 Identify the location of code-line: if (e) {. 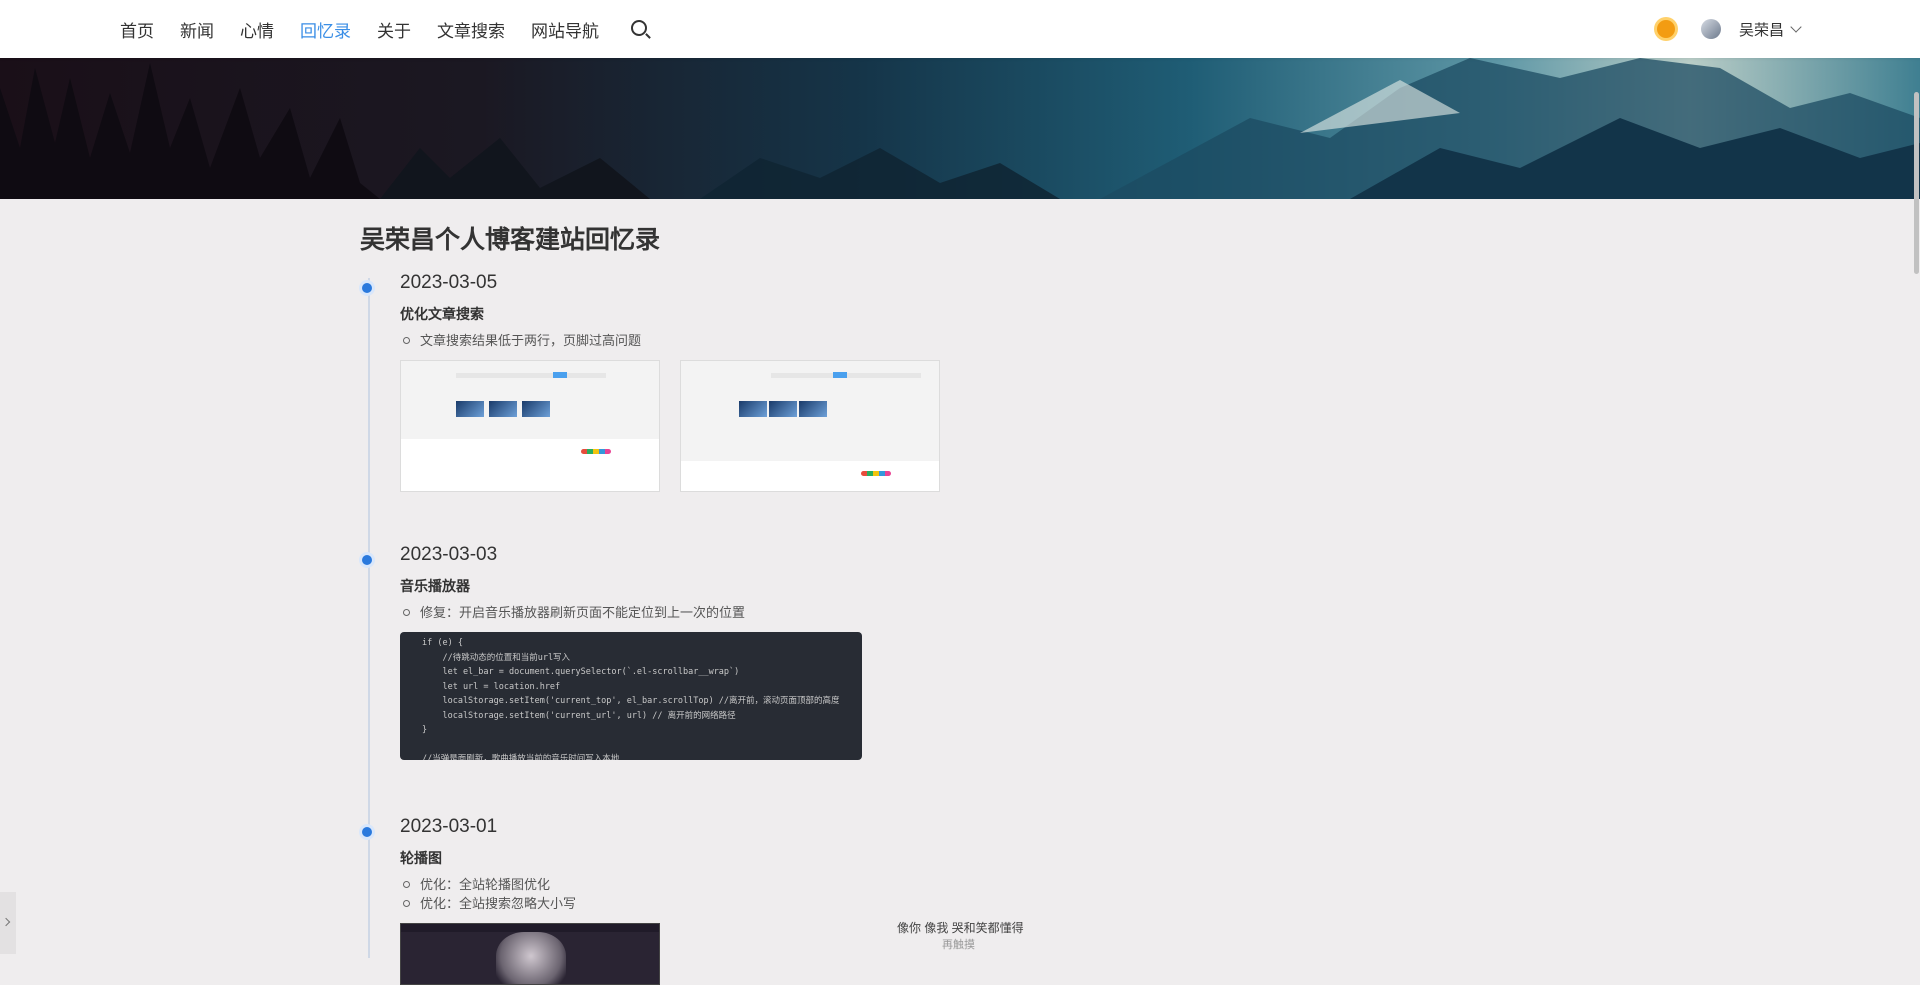
(442, 643).